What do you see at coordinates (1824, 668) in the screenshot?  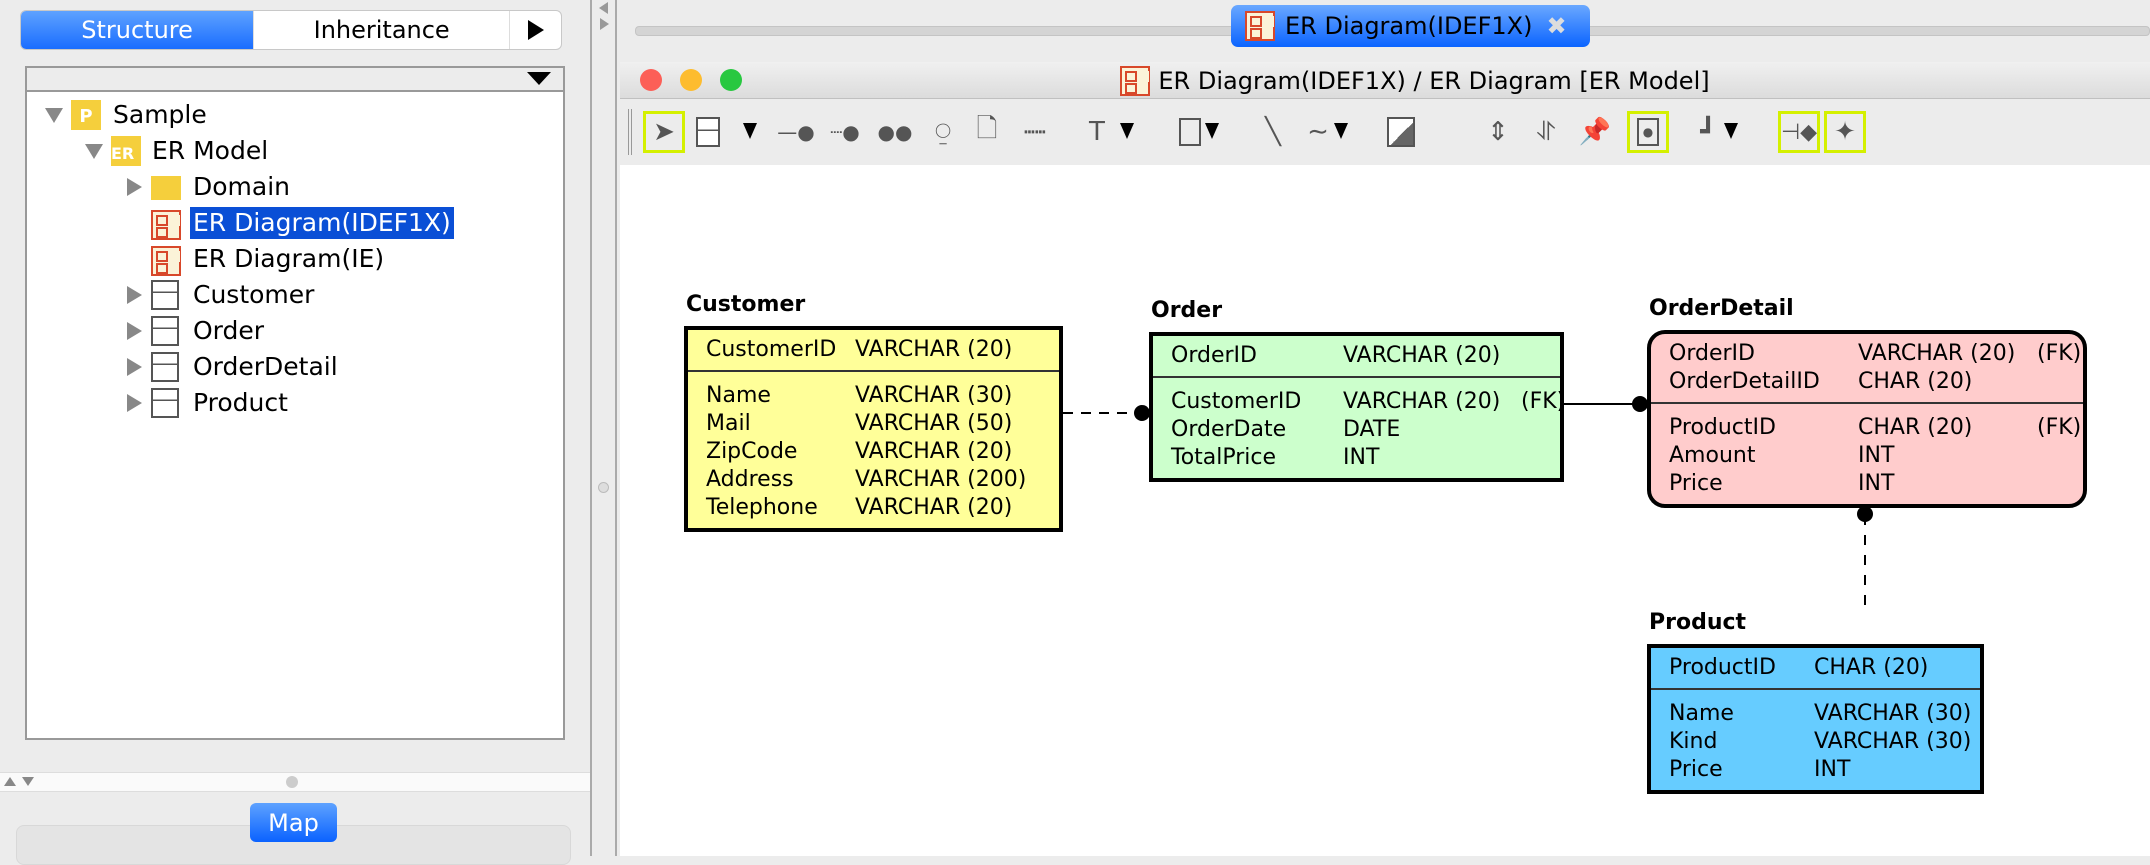 I see `entity-attribute: ProductID CHAR (20)` at bounding box center [1824, 668].